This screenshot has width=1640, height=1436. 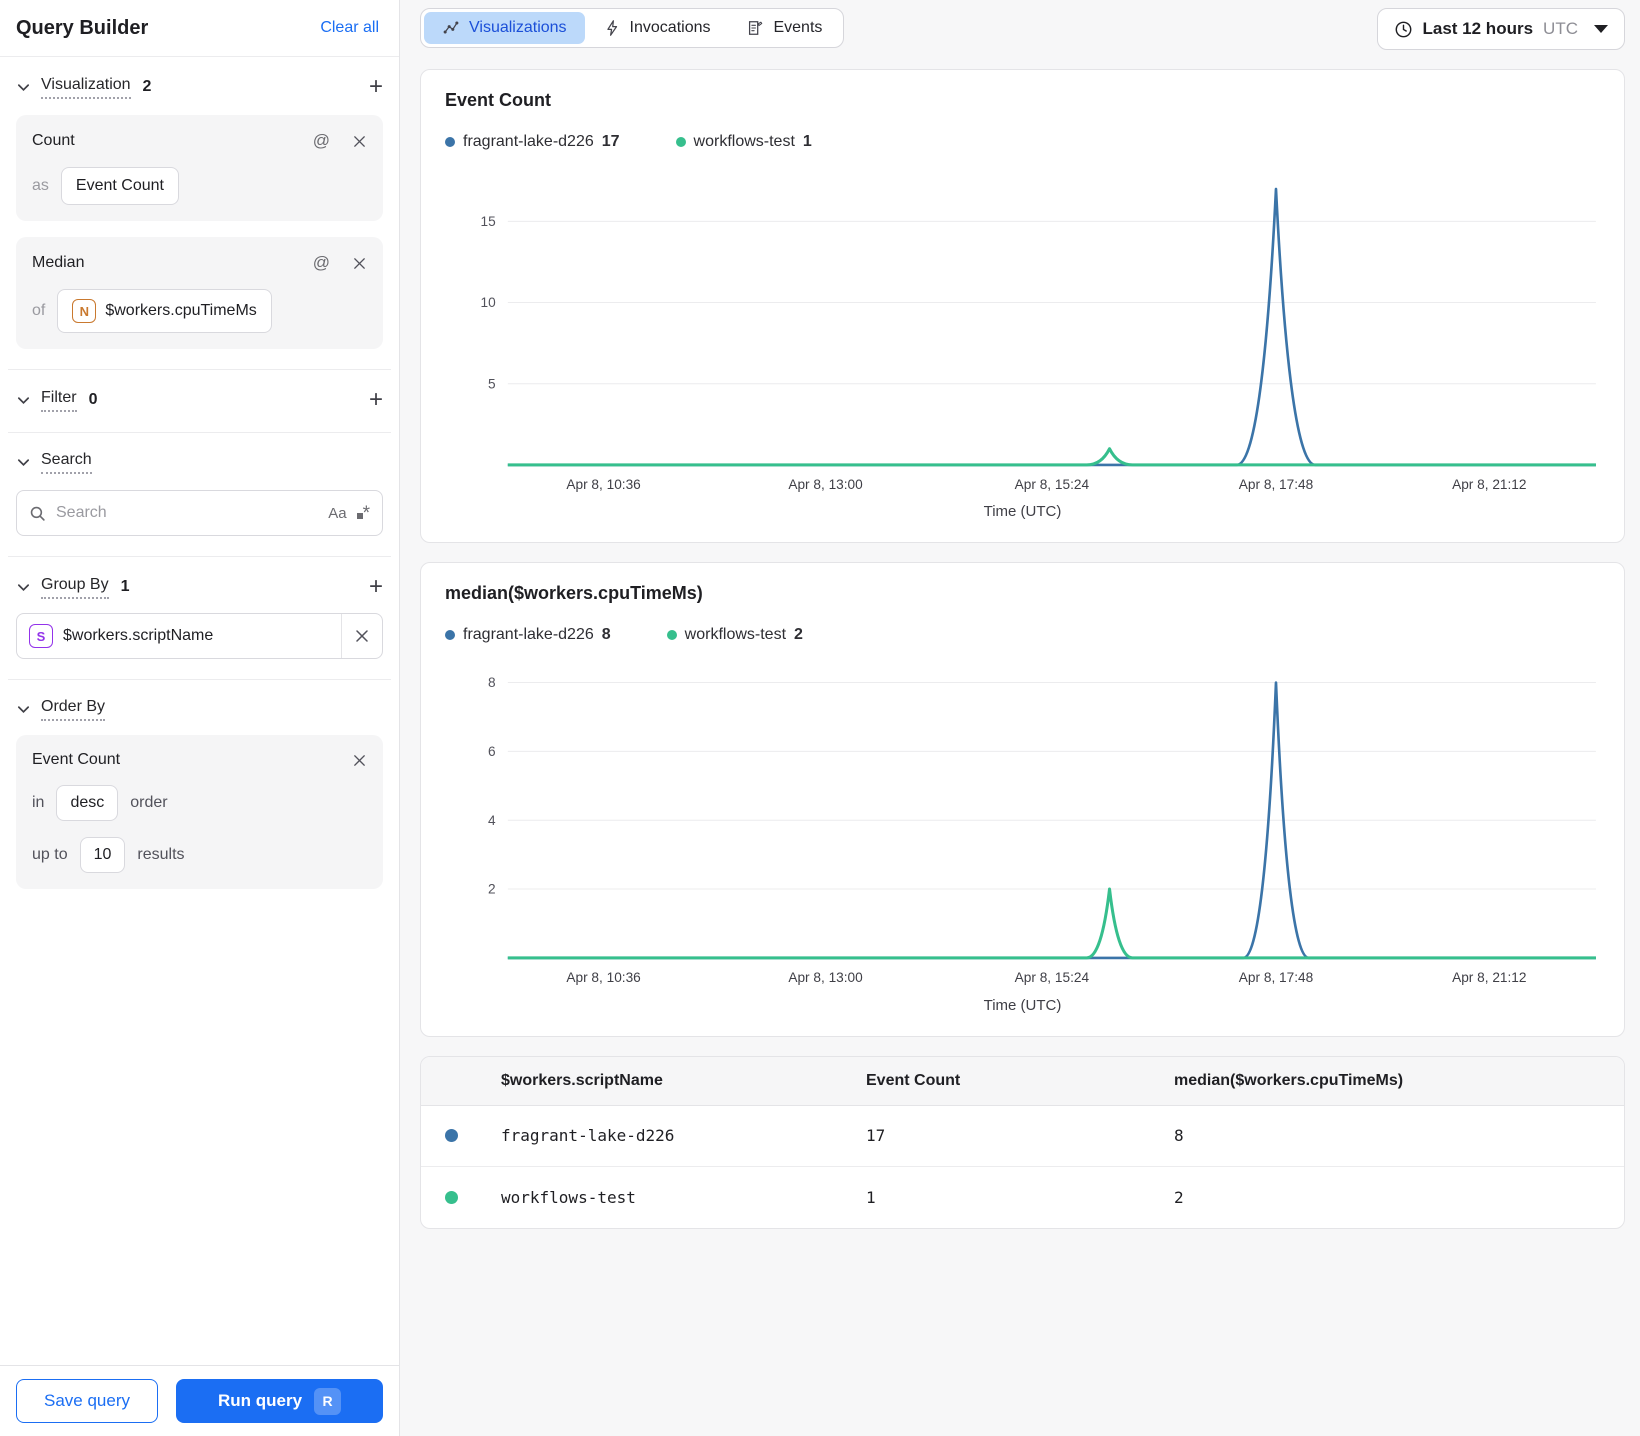 I want to click on view-tabs: Visualizations Invocations Events, so click(x=632, y=28).